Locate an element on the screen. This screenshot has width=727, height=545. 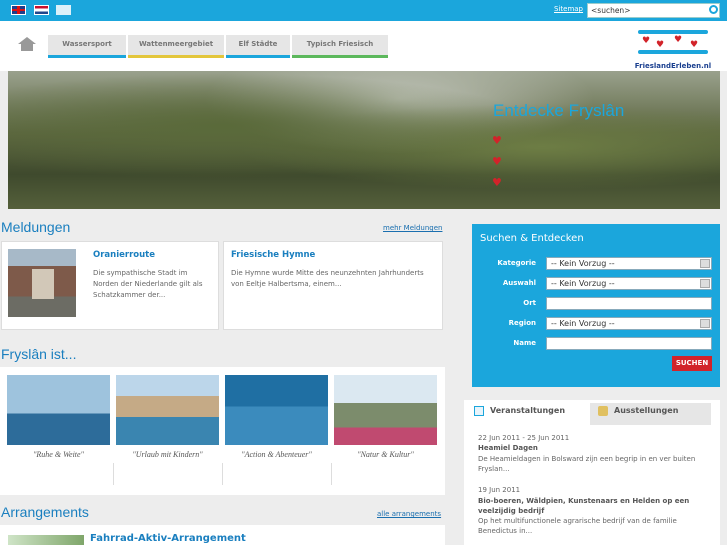
tab-label: Ausstellungen is located at coordinates (646, 410).